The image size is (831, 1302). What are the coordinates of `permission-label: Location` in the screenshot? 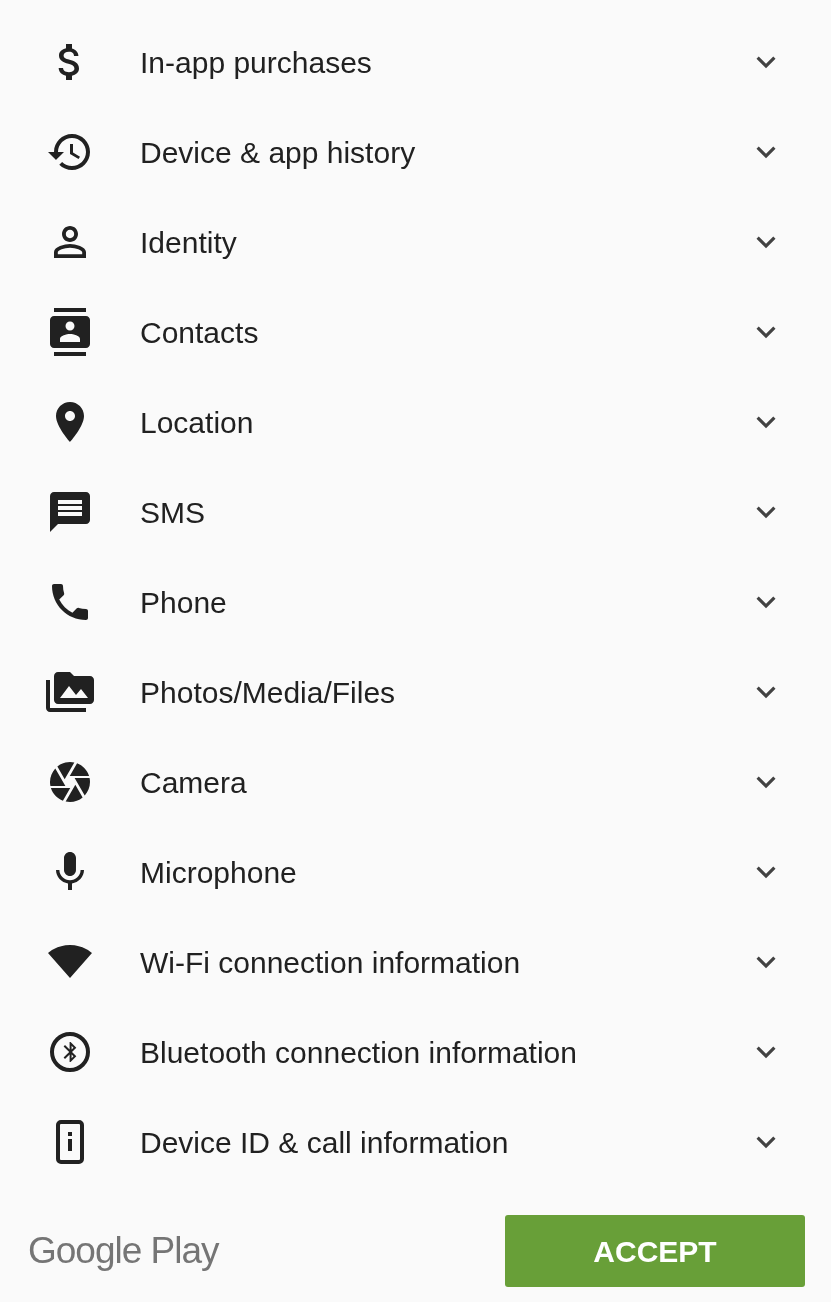 It's located at (443, 422).